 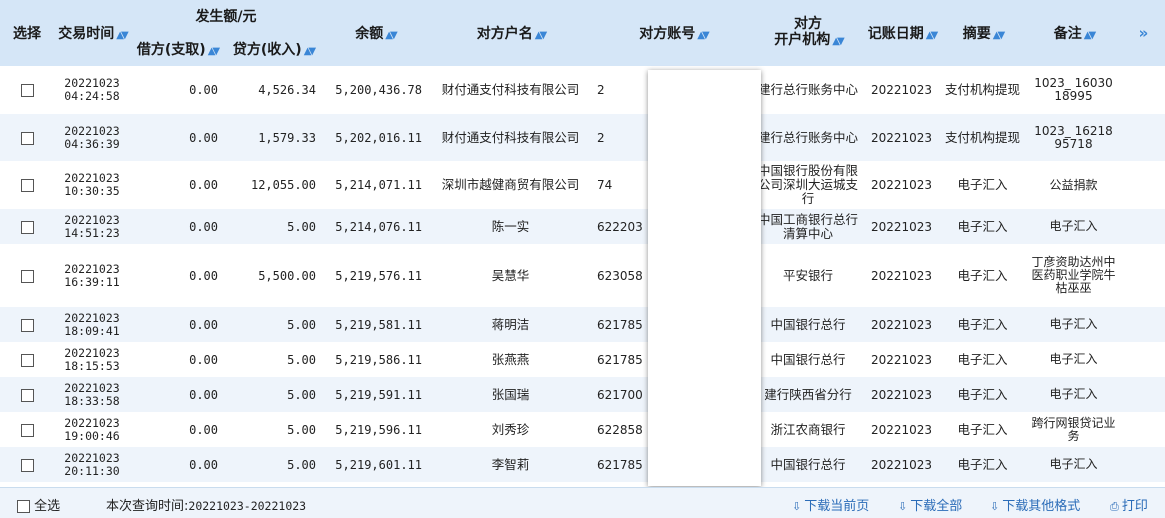 What do you see at coordinates (930, 504) in the screenshot?
I see `download-all-link: ⇩ 下载全部` at bounding box center [930, 504].